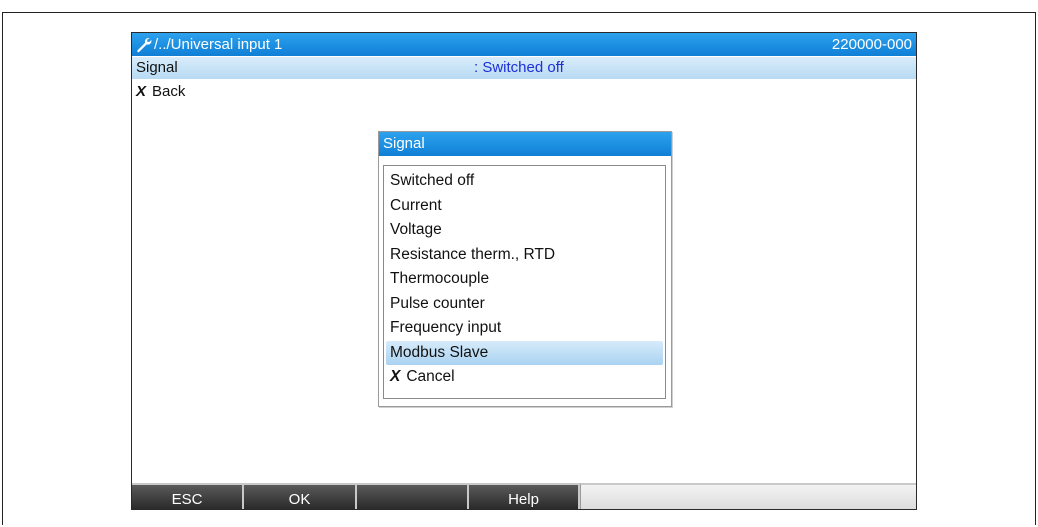 This screenshot has width=1038, height=527. Describe the element at coordinates (524, 328) in the screenshot. I see `option-frequency-input: Frequency input` at that location.